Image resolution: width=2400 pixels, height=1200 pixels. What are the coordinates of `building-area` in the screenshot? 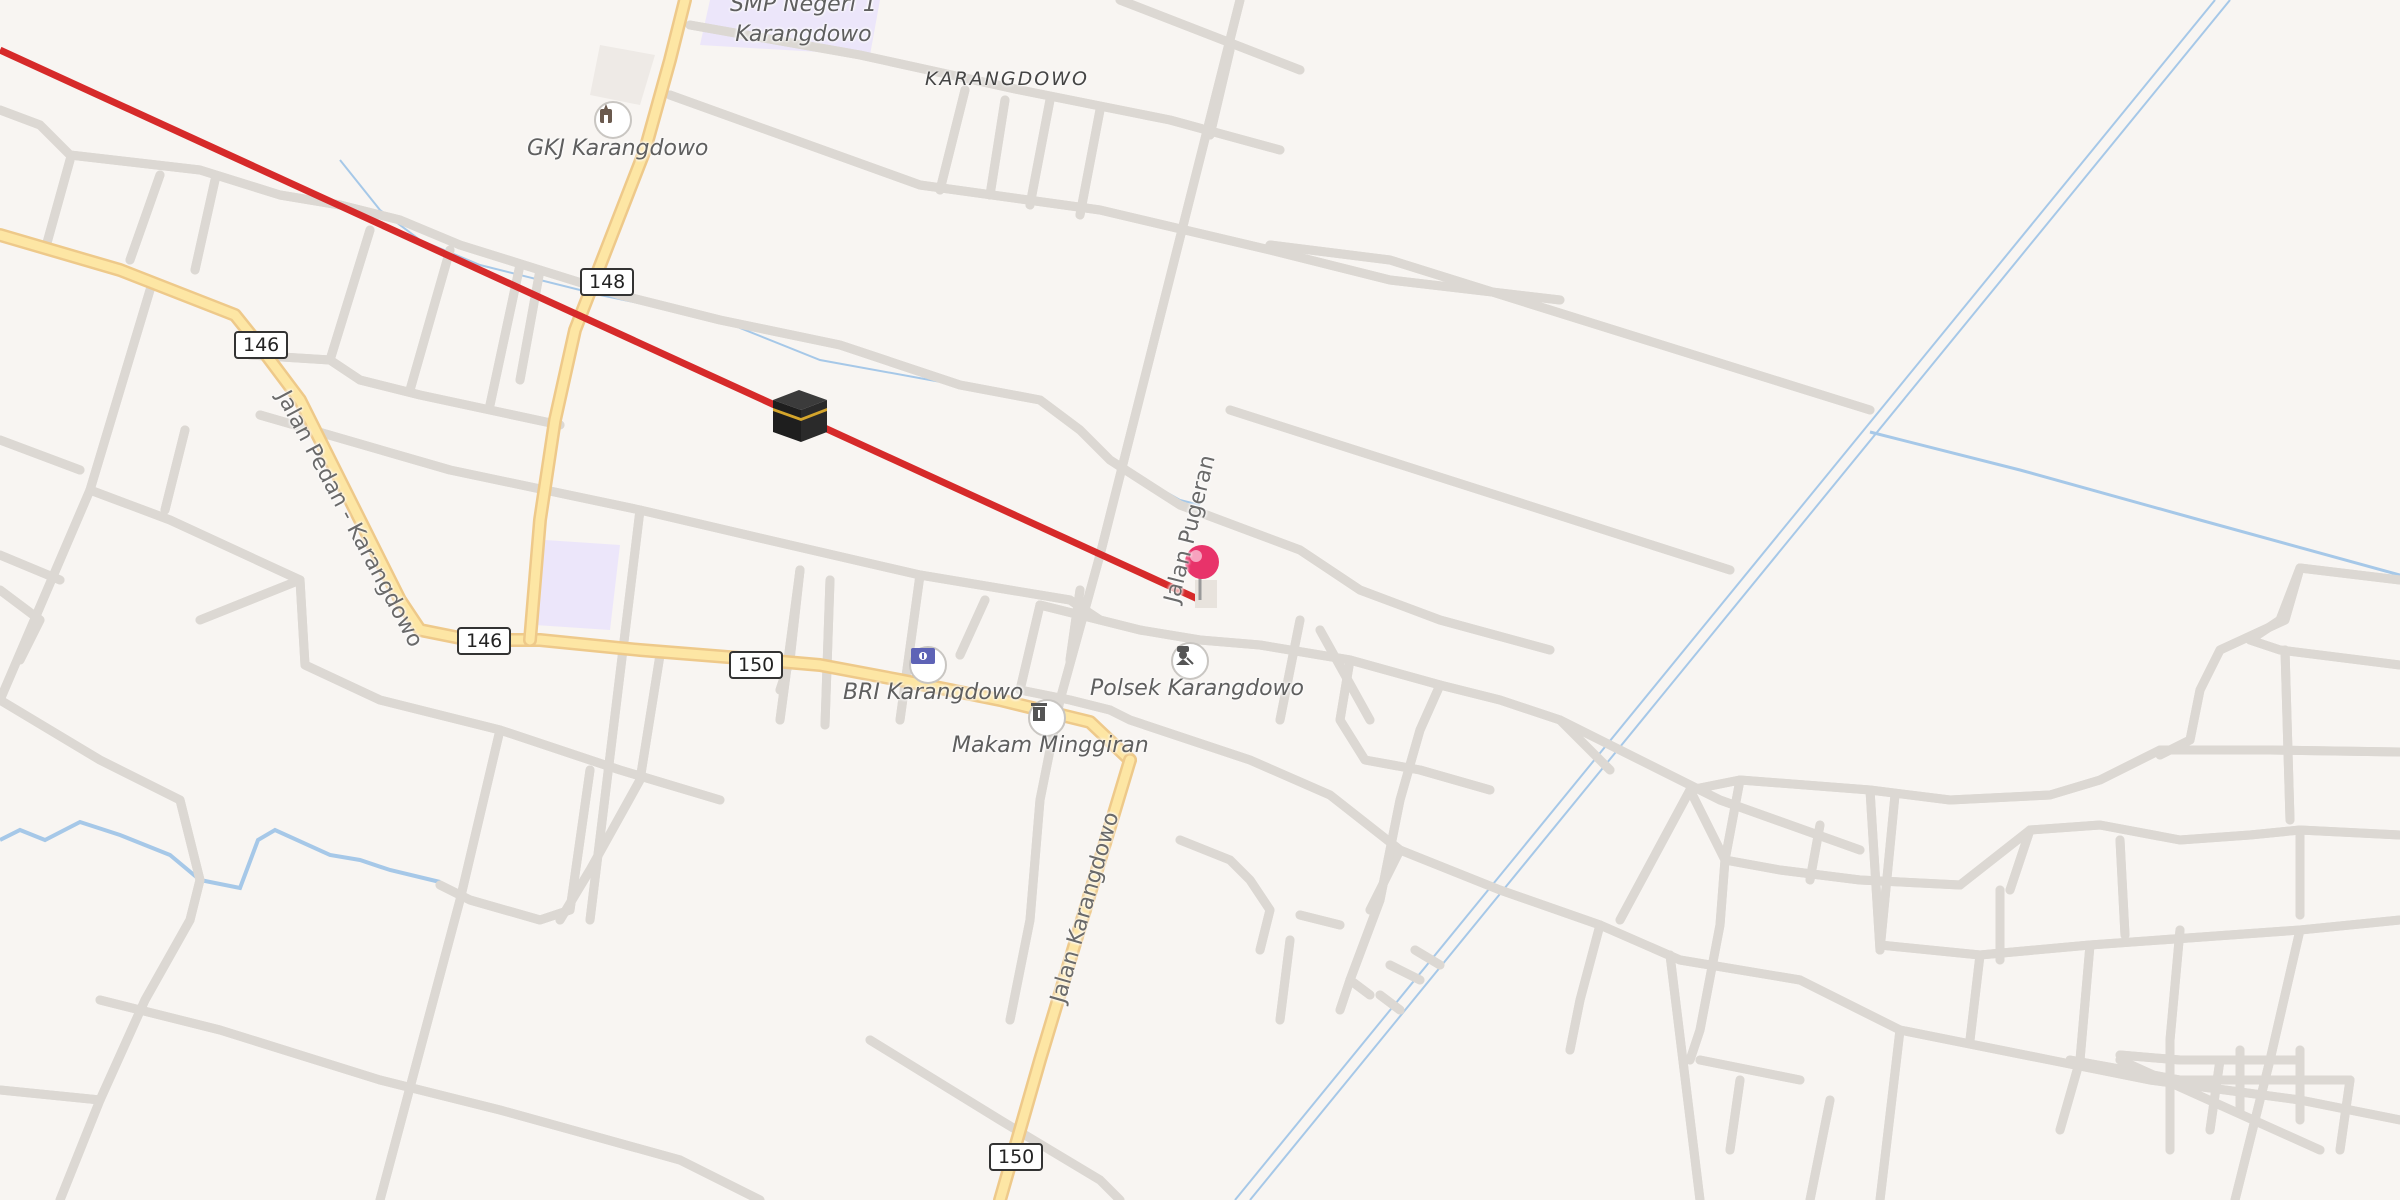 It's located at (622, 75).